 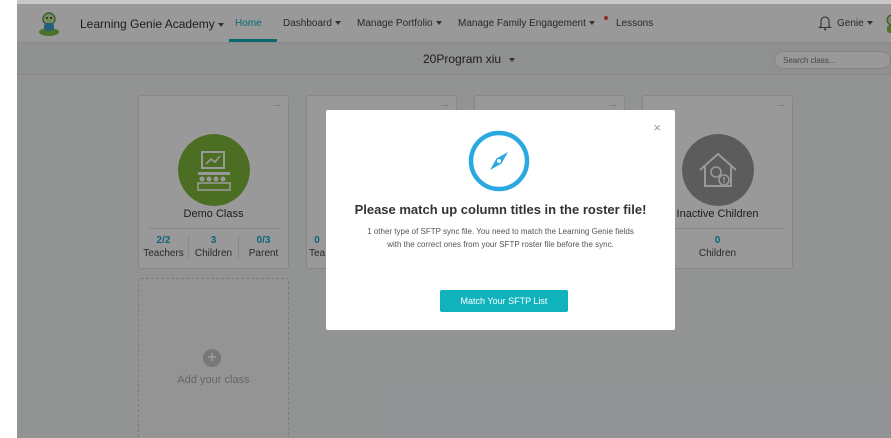 What do you see at coordinates (504, 301) in the screenshot?
I see `match-sftp-list-button: Match Your SFTP List` at bounding box center [504, 301].